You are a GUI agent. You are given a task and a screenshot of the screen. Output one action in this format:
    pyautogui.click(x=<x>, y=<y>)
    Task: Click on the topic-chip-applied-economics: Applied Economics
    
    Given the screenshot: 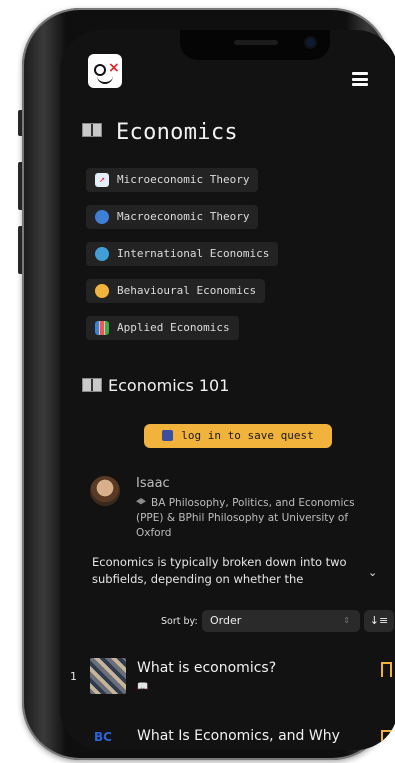 What is the action you would take?
    pyautogui.click(x=162, y=328)
    